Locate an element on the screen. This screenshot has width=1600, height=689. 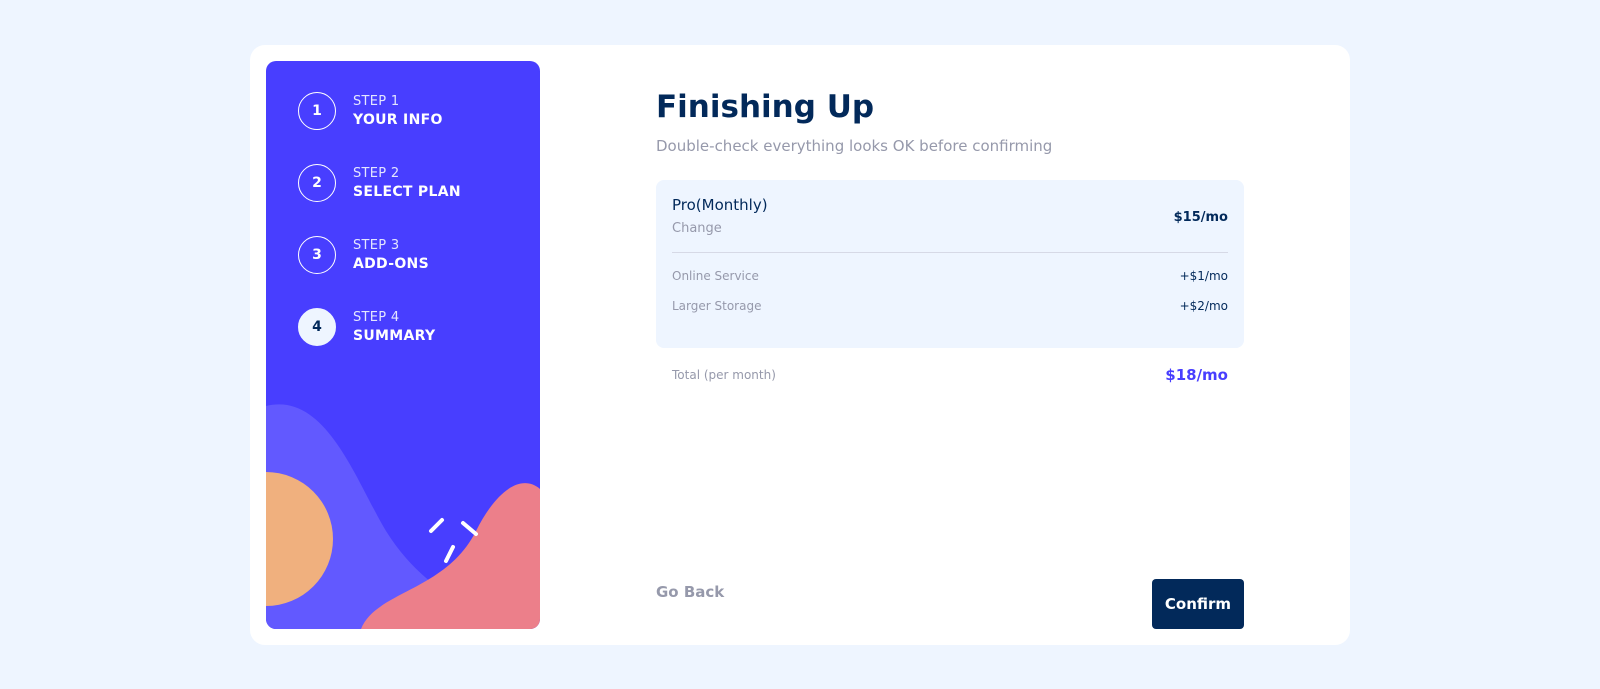
step-number-badge: 2 is located at coordinates (317, 183).